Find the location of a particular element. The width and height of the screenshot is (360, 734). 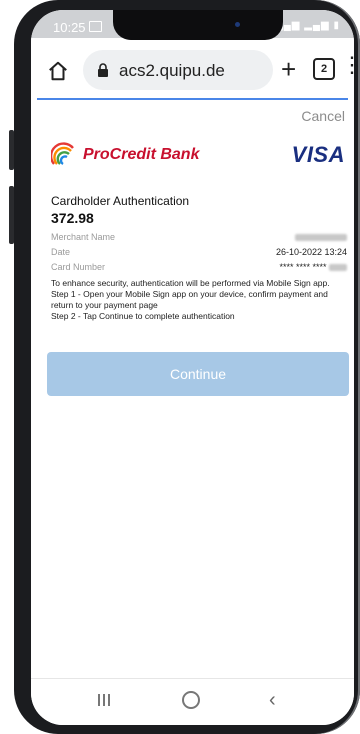

merchant-value-redacted is located at coordinates (321, 237).